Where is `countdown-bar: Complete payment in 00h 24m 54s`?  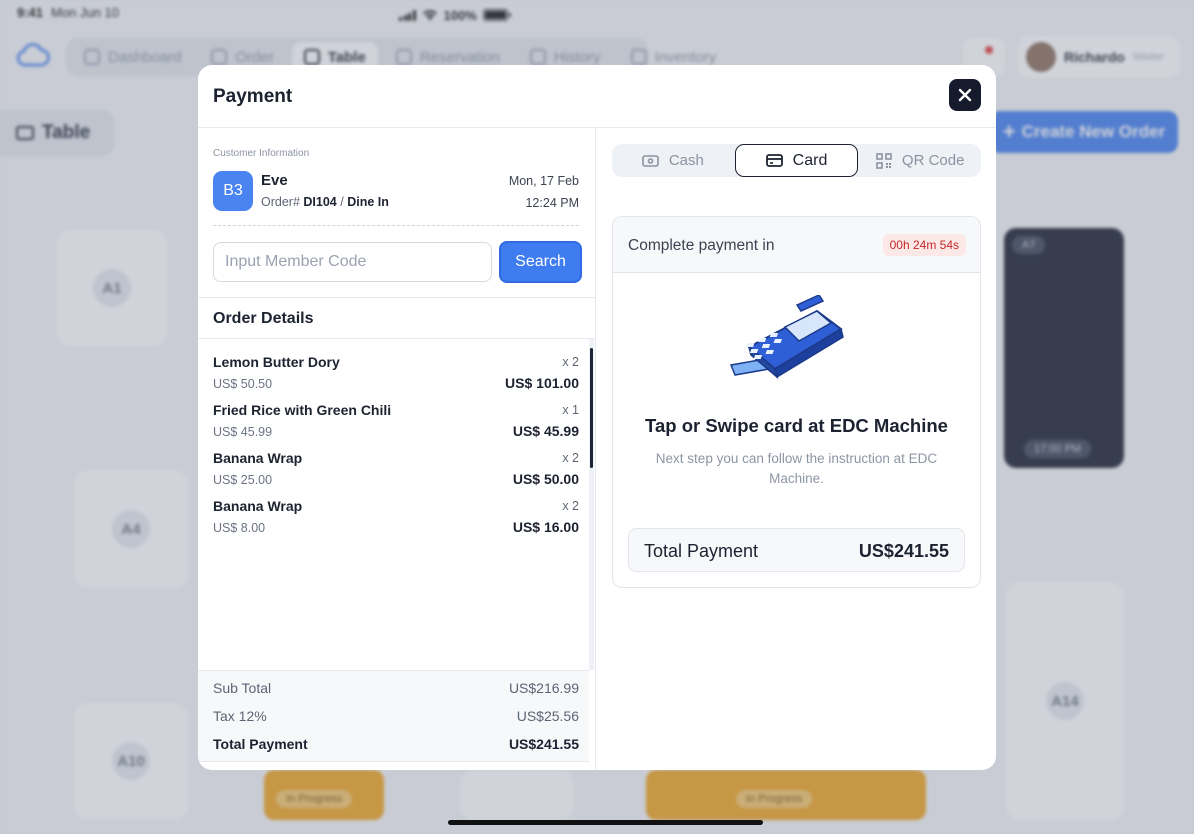 countdown-bar: Complete payment in 00h 24m 54s is located at coordinates (796, 245).